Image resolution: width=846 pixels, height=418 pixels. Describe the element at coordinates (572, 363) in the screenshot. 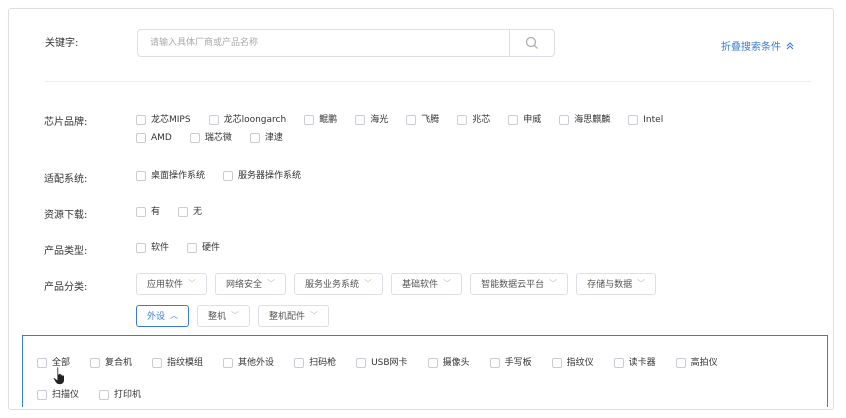

I see `peripheral-option: 指纹仪` at that location.